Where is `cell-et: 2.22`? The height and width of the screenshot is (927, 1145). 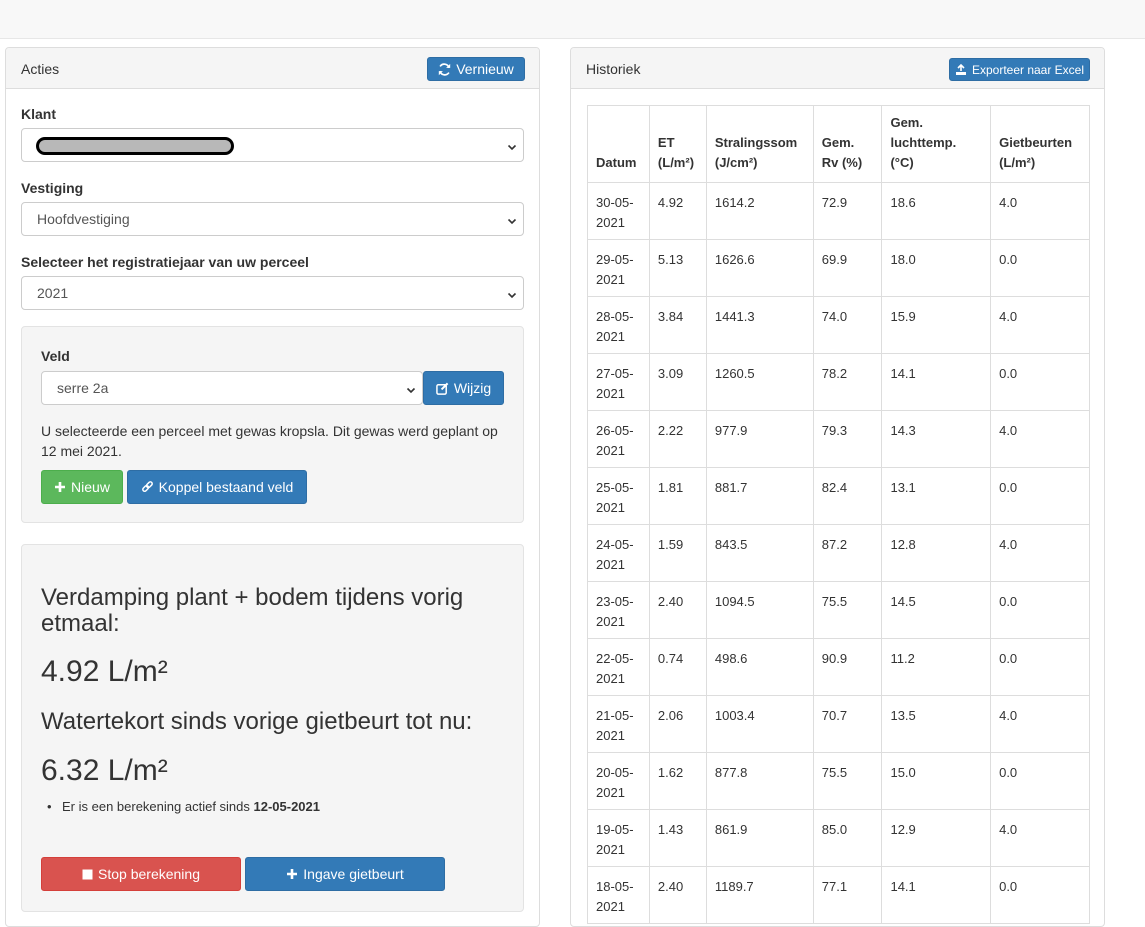
cell-et: 2.22 is located at coordinates (677, 439).